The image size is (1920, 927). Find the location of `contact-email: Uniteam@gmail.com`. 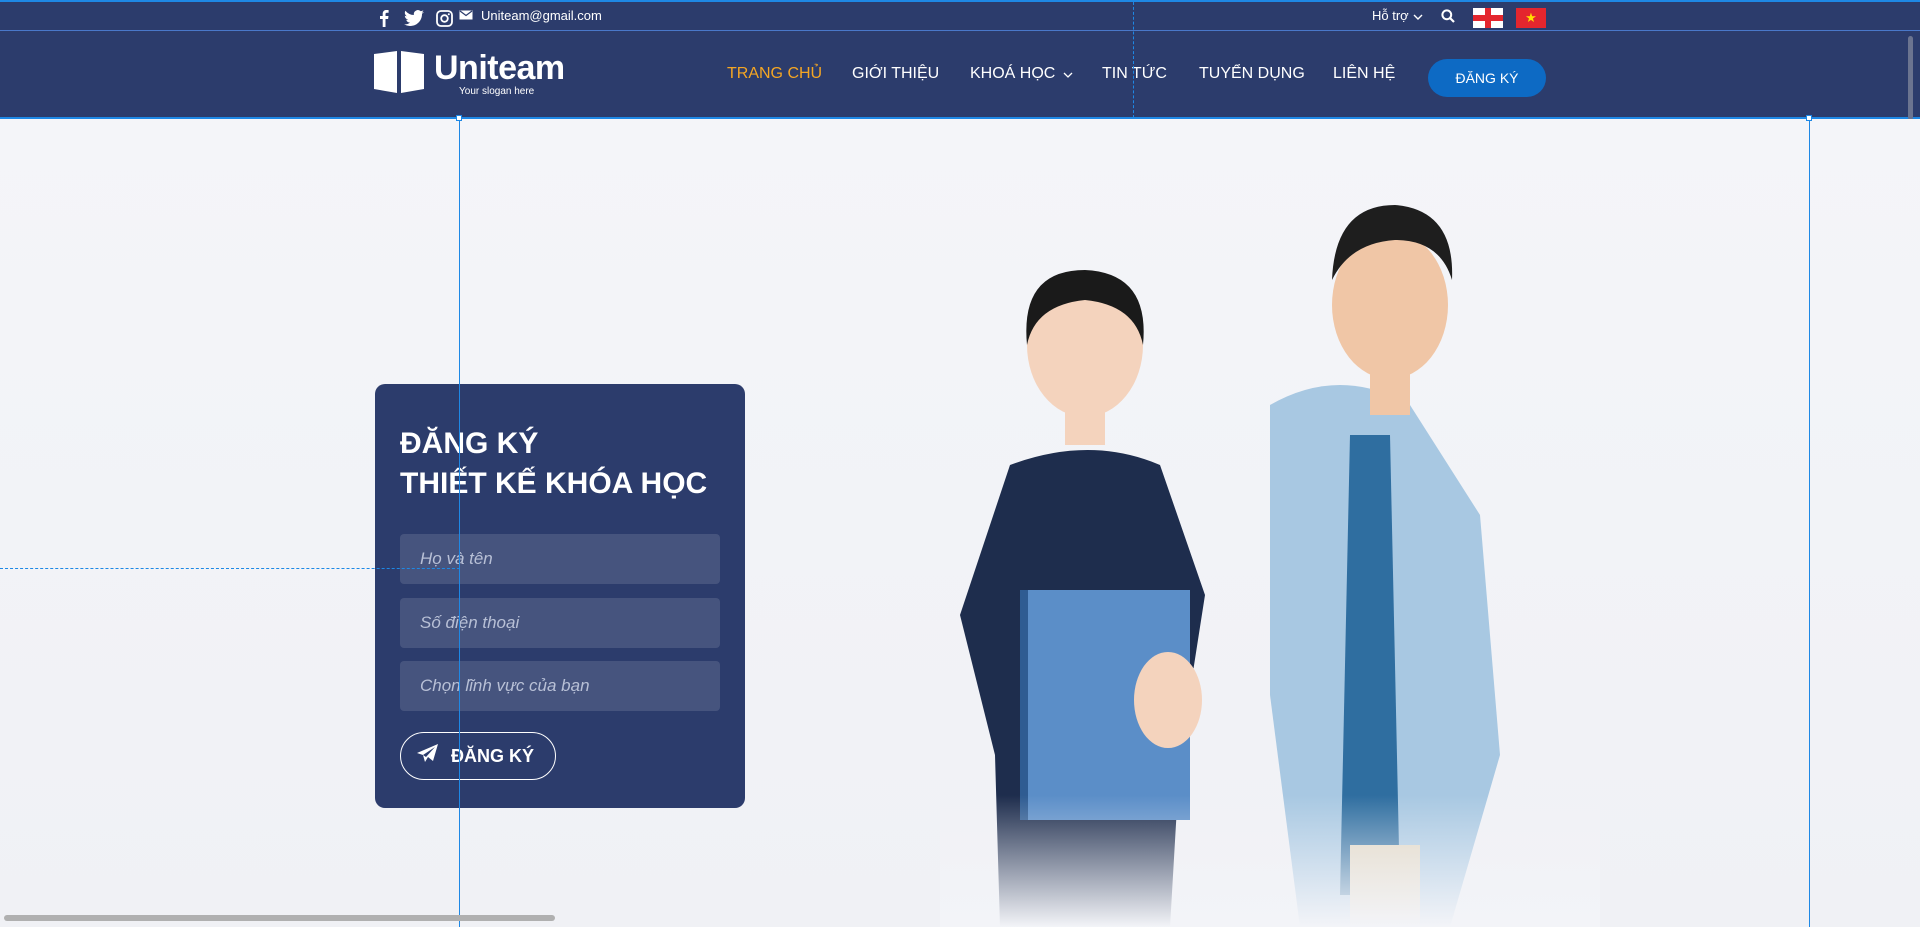

contact-email: Uniteam@gmail.com is located at coordinates (530, 15).